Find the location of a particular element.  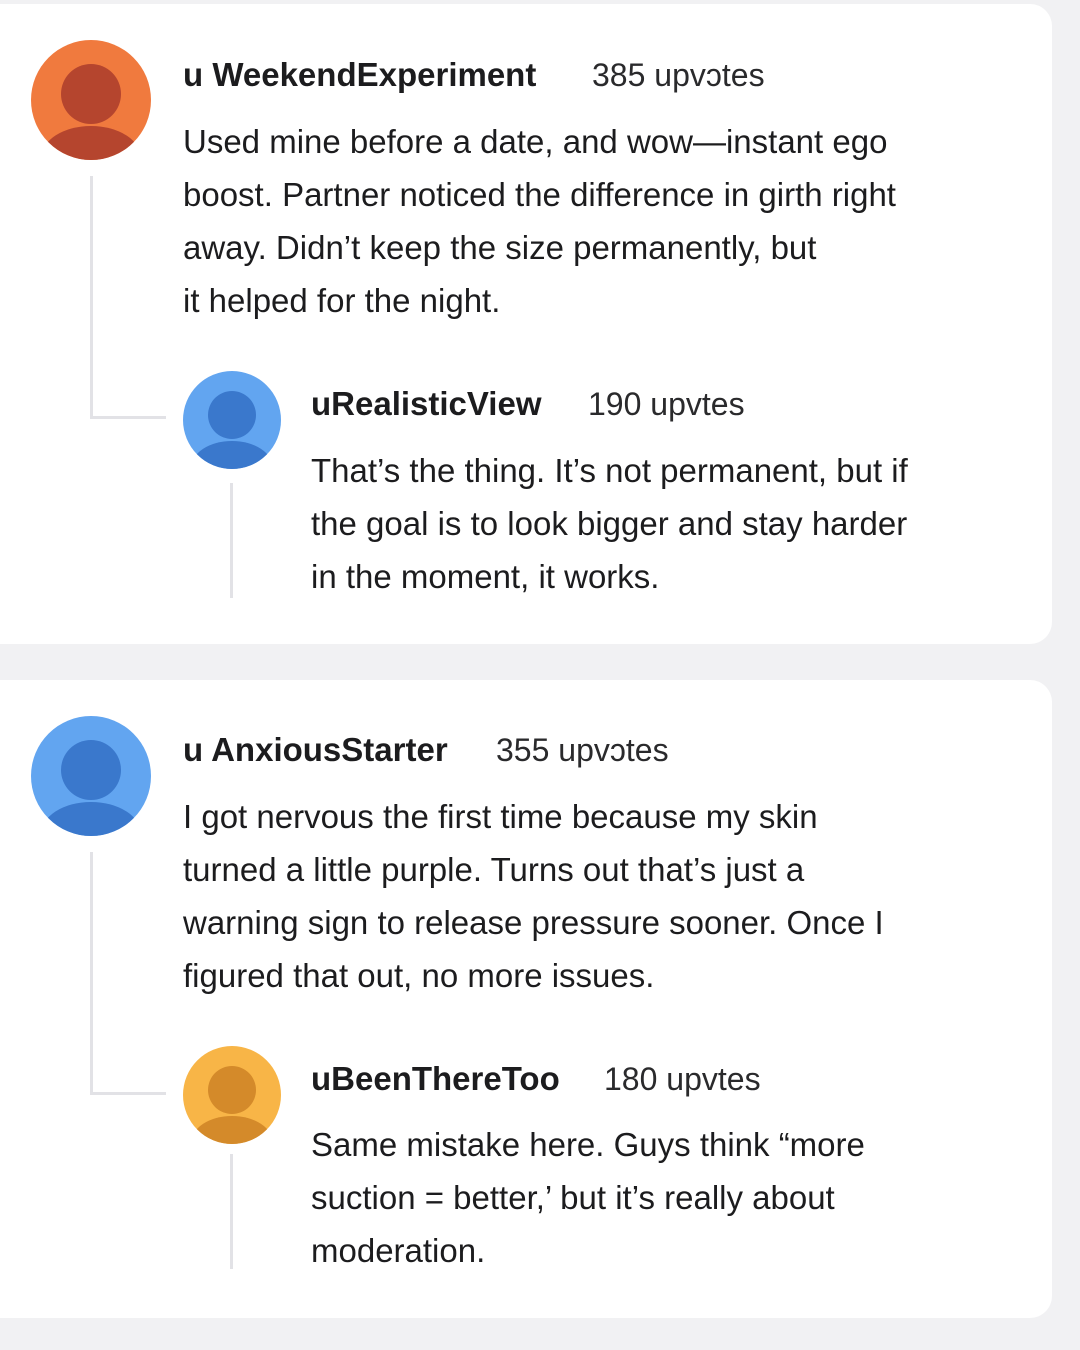

comment-line: it helped for the night. is located at coordinates (342, 300).